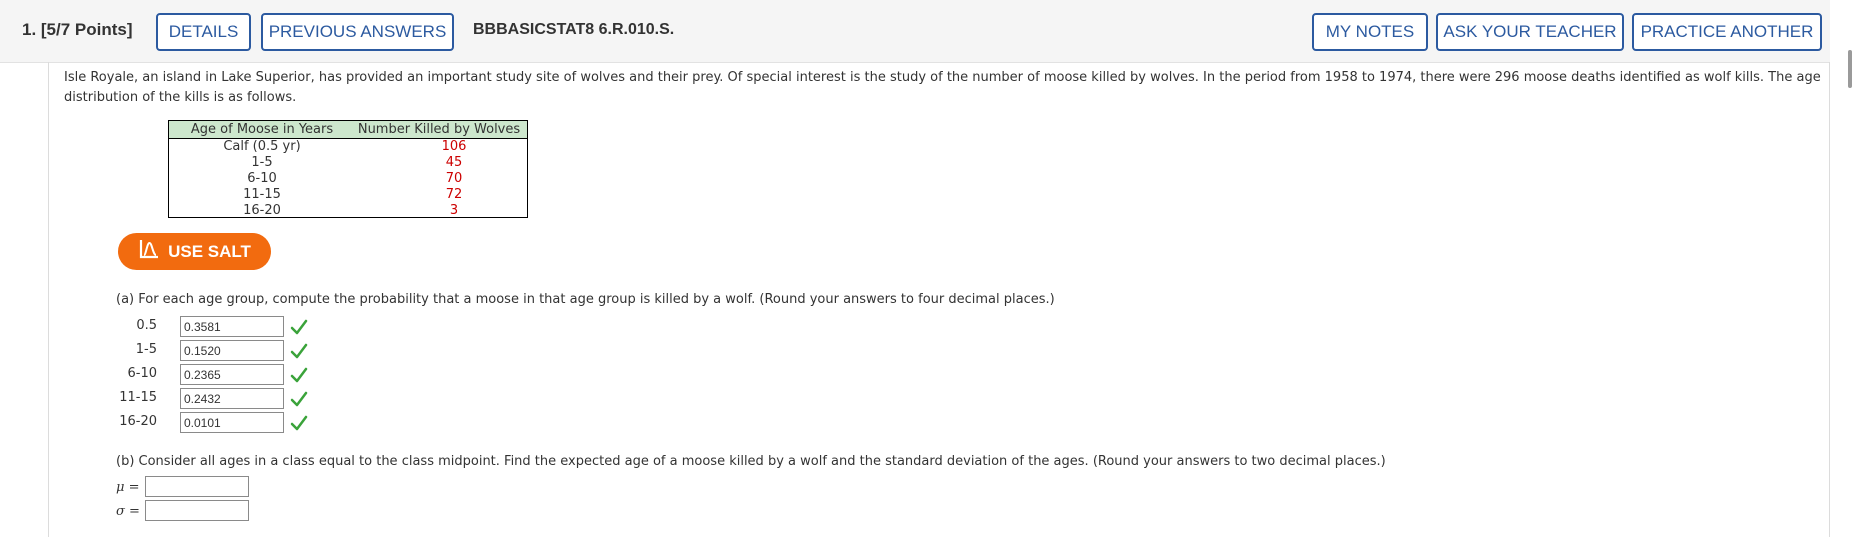  Describe the element at coordinates (1370, 32) in the screenshot. I see `my-notes-button: MY NOTES` at that location.